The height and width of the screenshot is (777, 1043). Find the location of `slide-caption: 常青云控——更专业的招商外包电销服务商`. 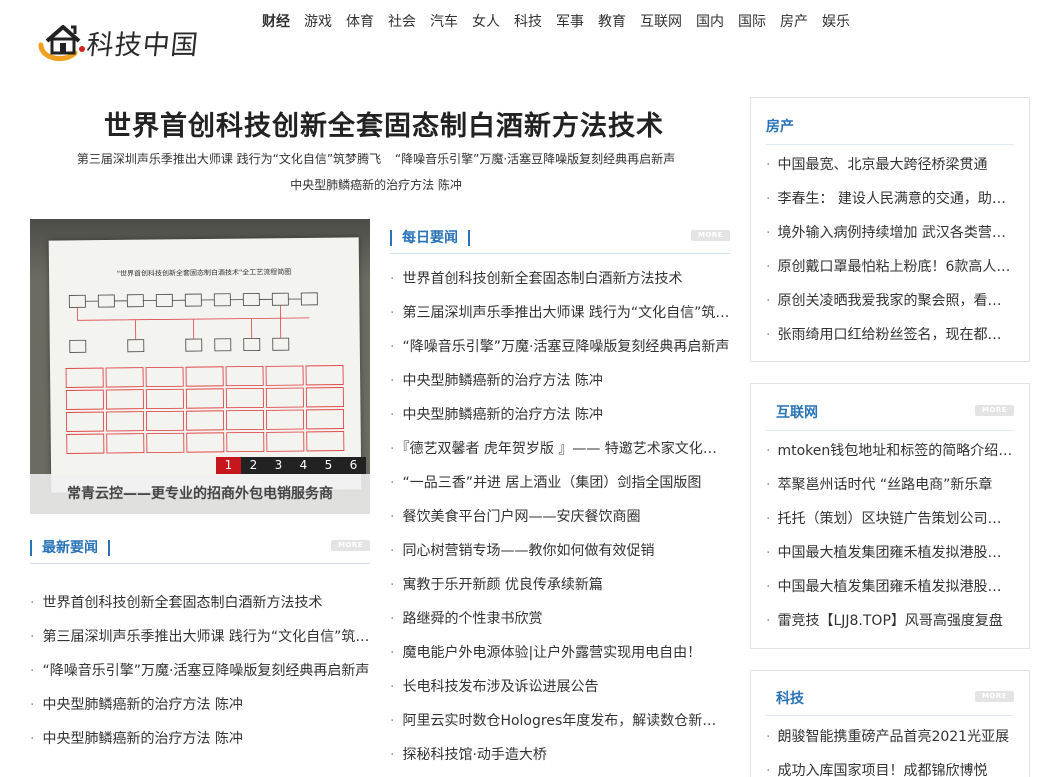

slide-caption: 常青云控——更专业的招商外包电销服务商 is located at coordinates (200, 494).